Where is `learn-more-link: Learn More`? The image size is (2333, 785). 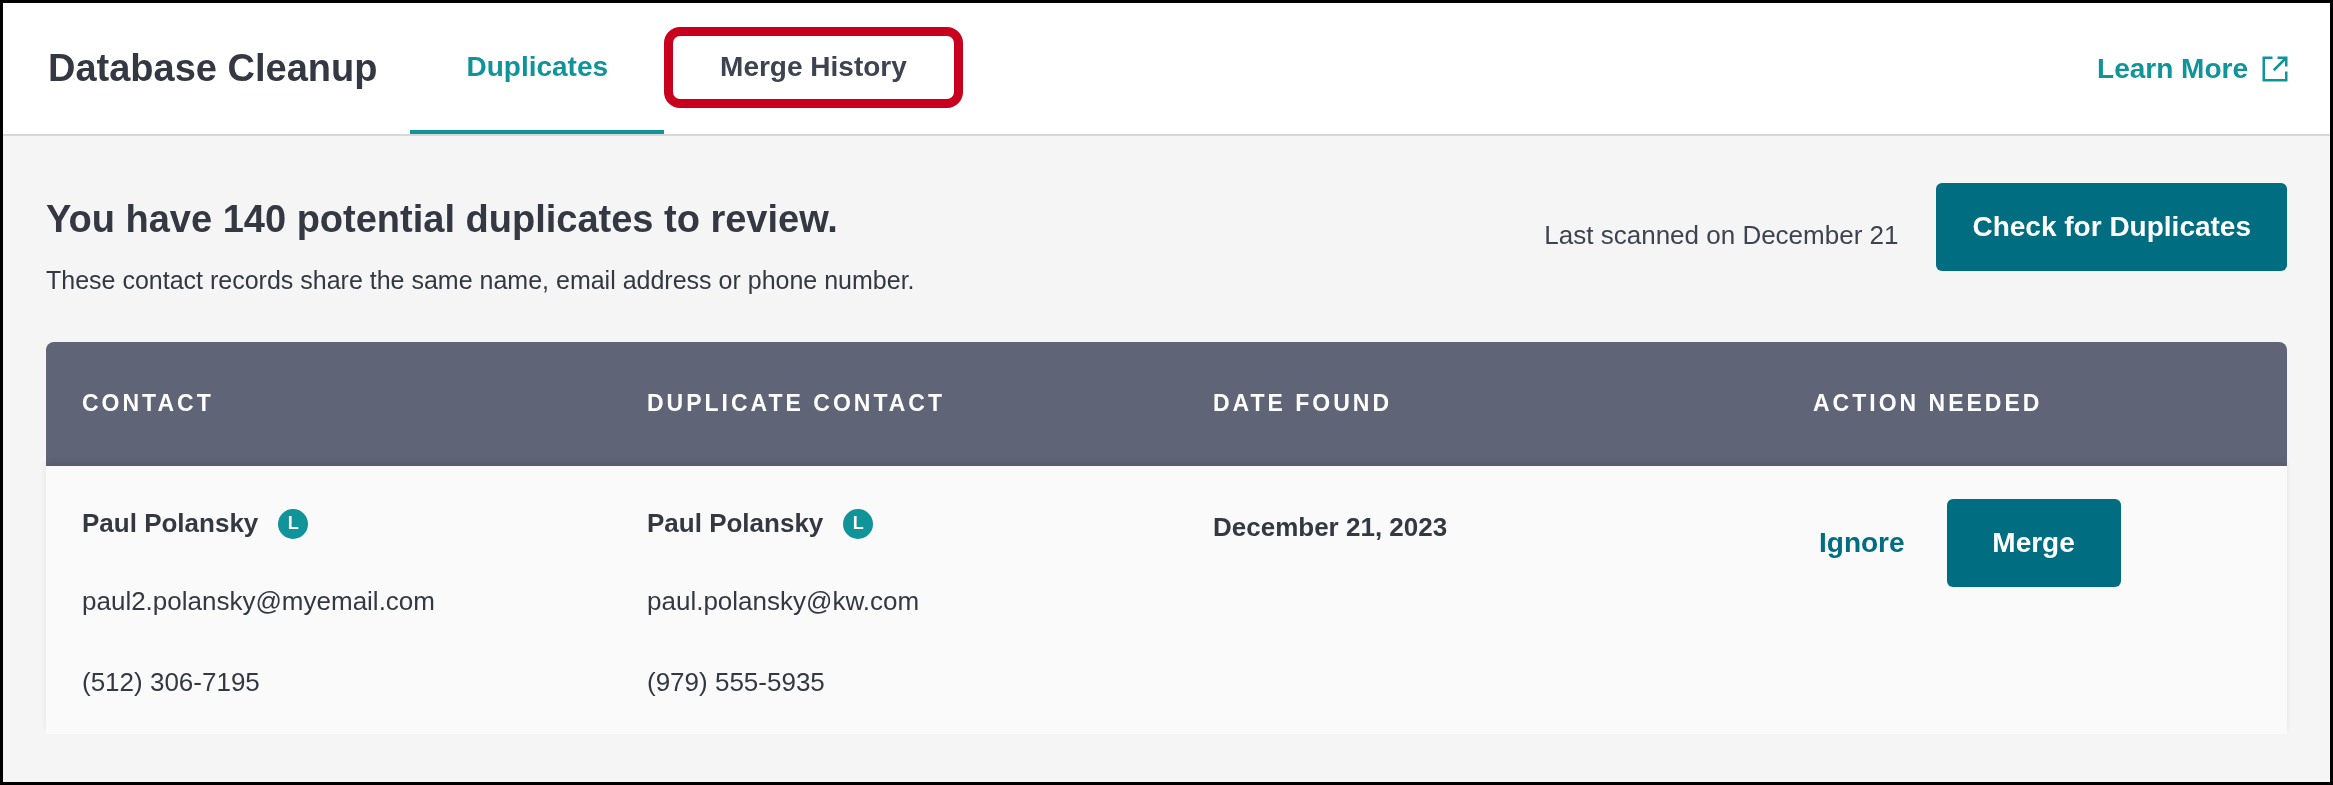 learn-more-link: Learn More is located at coordinates (2193, 68).